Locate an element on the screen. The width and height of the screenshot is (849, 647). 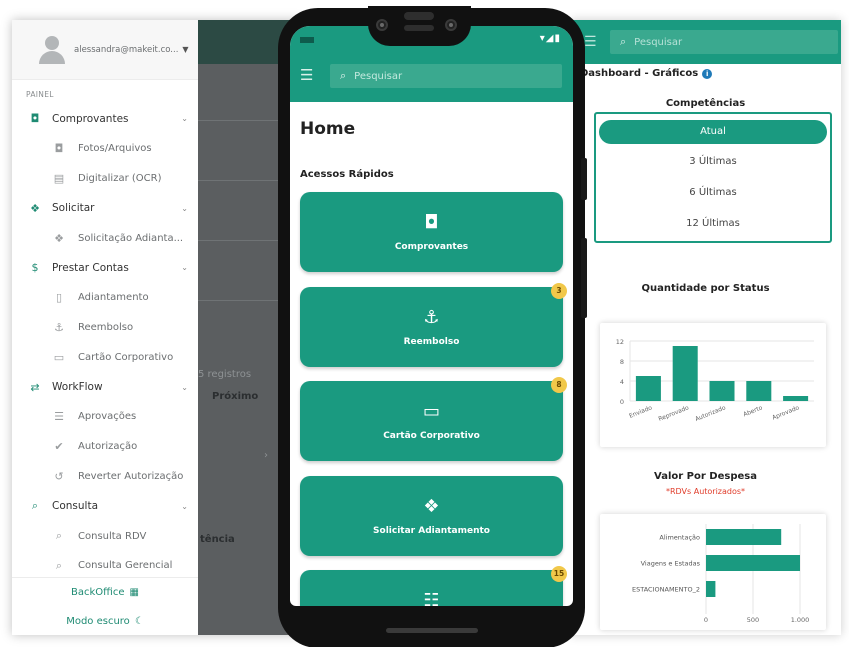
quick-access-card: ◘ Comprovantes is located at coordinates (431, 232).